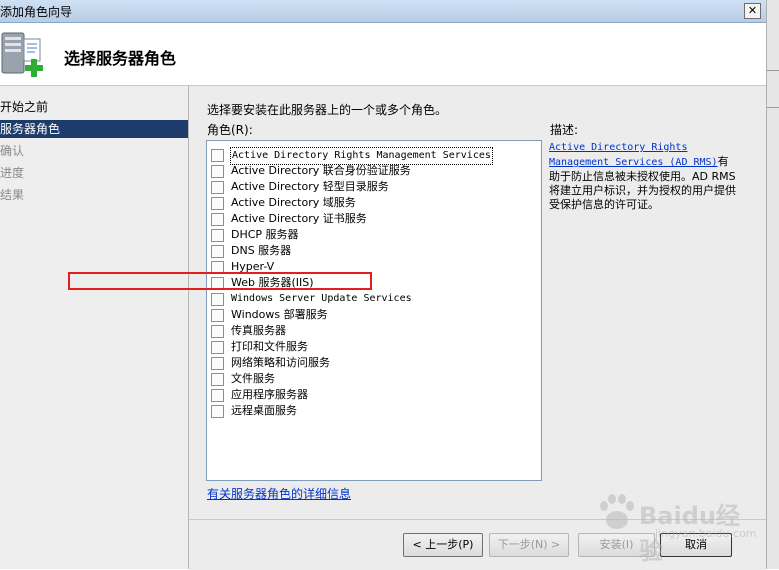  What do you see at coordinates (94, 107) in the screenshot?
I see `nav-step-before-you-begin: 开始之前` at bounding box center [94, 107].